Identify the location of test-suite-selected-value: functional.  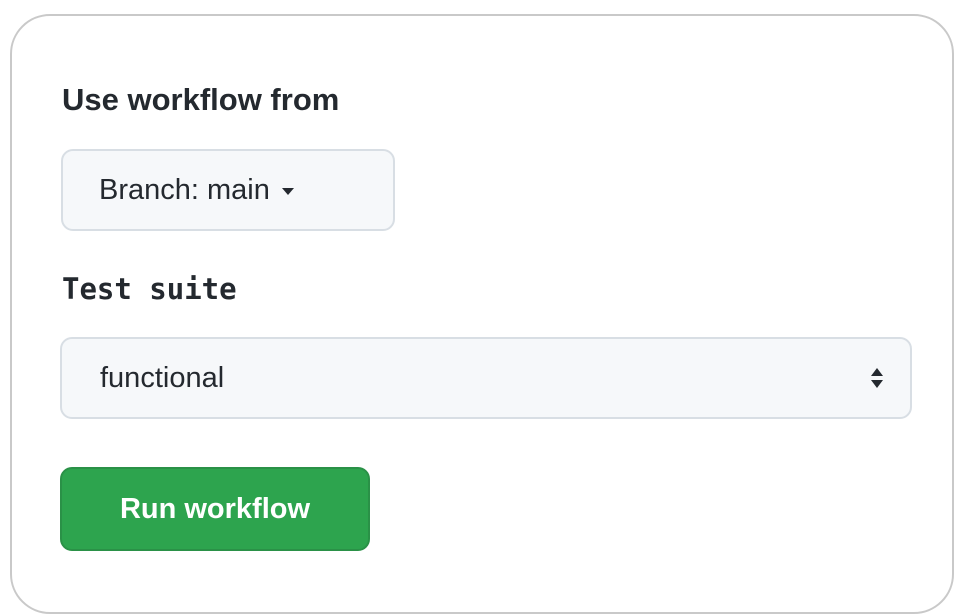
(162, 377).